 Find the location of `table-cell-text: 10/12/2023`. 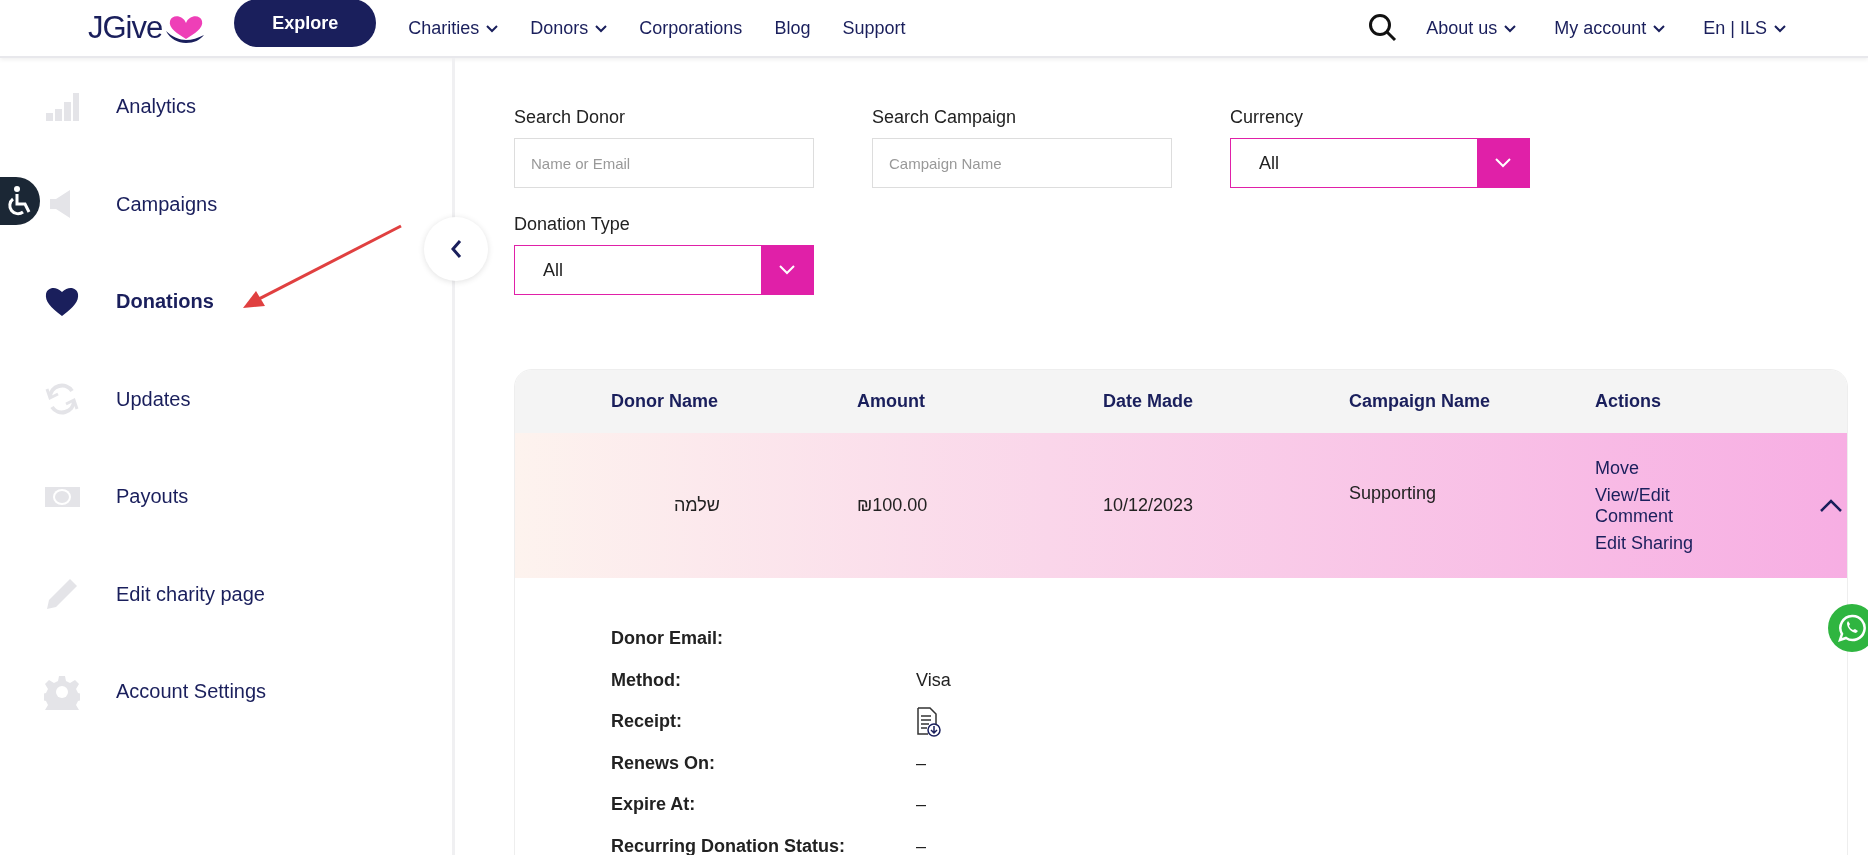

table-cell-text: 10/12/2023 is located at coordinates (1149, 505).